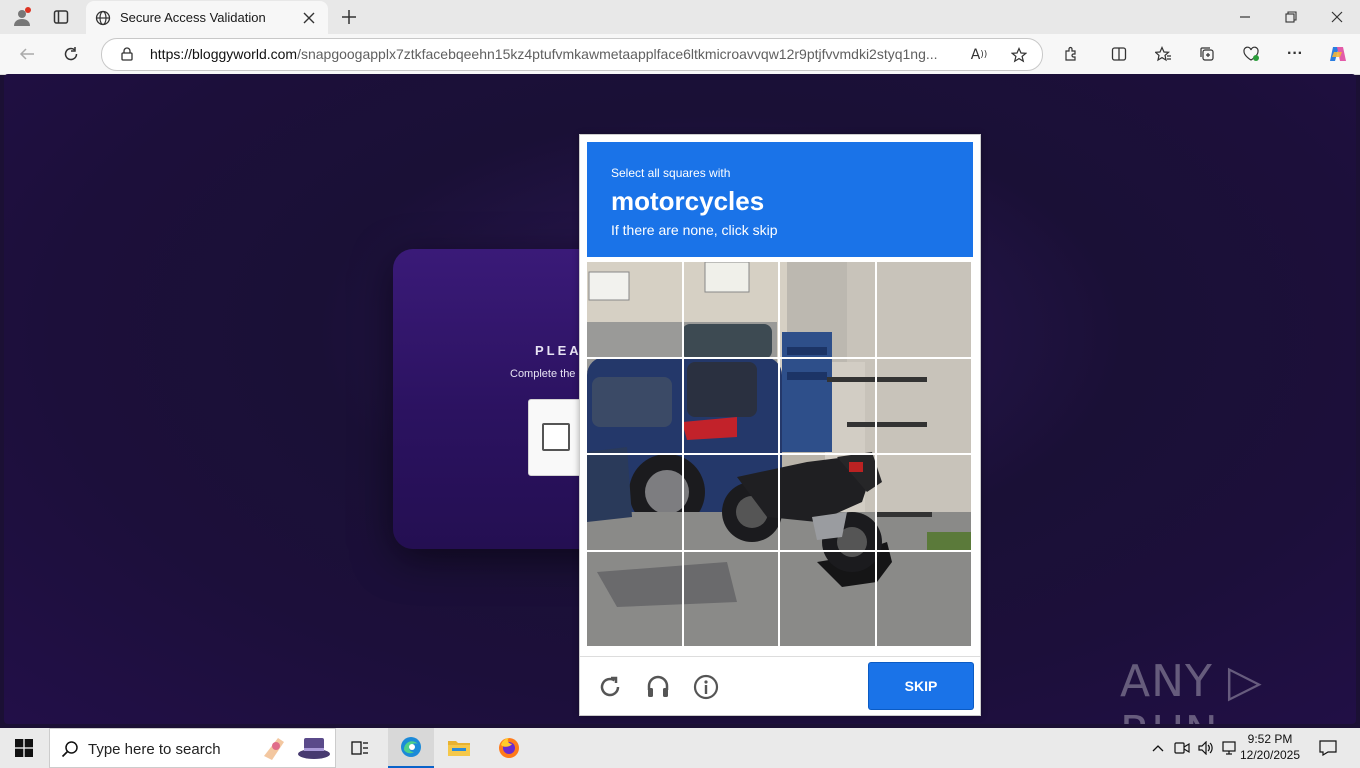  What do you see at coordinates (1119, 54) in the screenshot?
I see `split-screen-icon` at bounding box center [1119, 54].